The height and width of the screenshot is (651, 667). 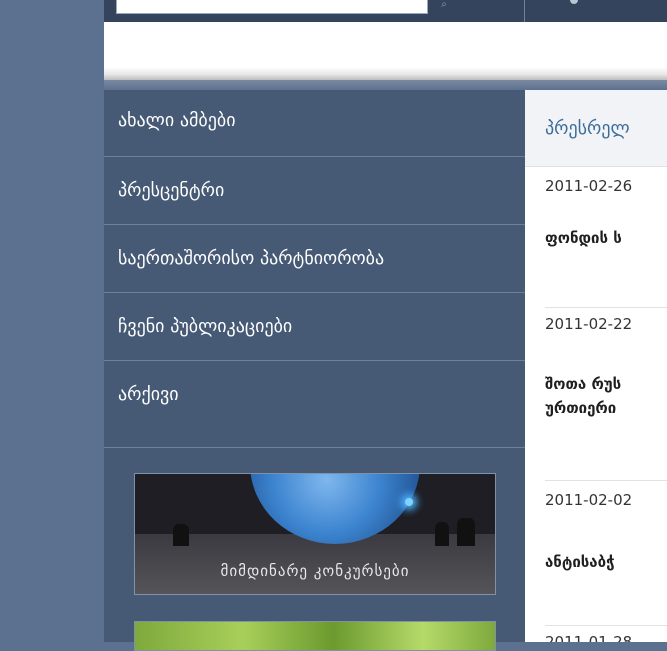 What do you see at coordinates (589, 186) in the screenshot?
I see `news-date: 2011-02-26` at bounding box center [589, 186].